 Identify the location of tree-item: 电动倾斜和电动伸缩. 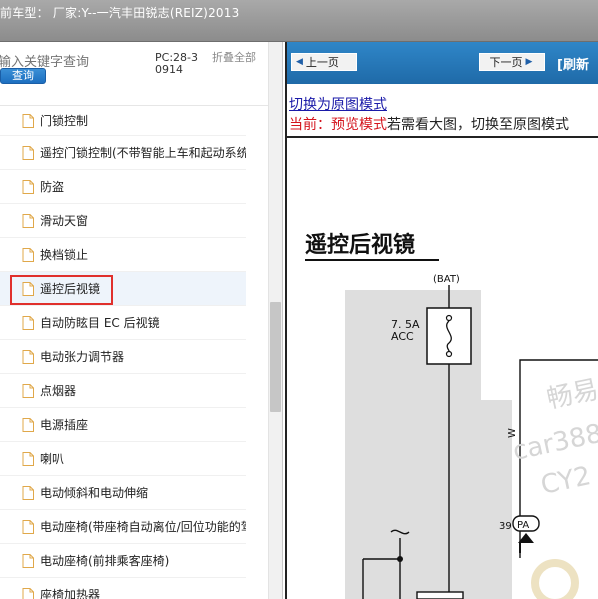
(123, 493).